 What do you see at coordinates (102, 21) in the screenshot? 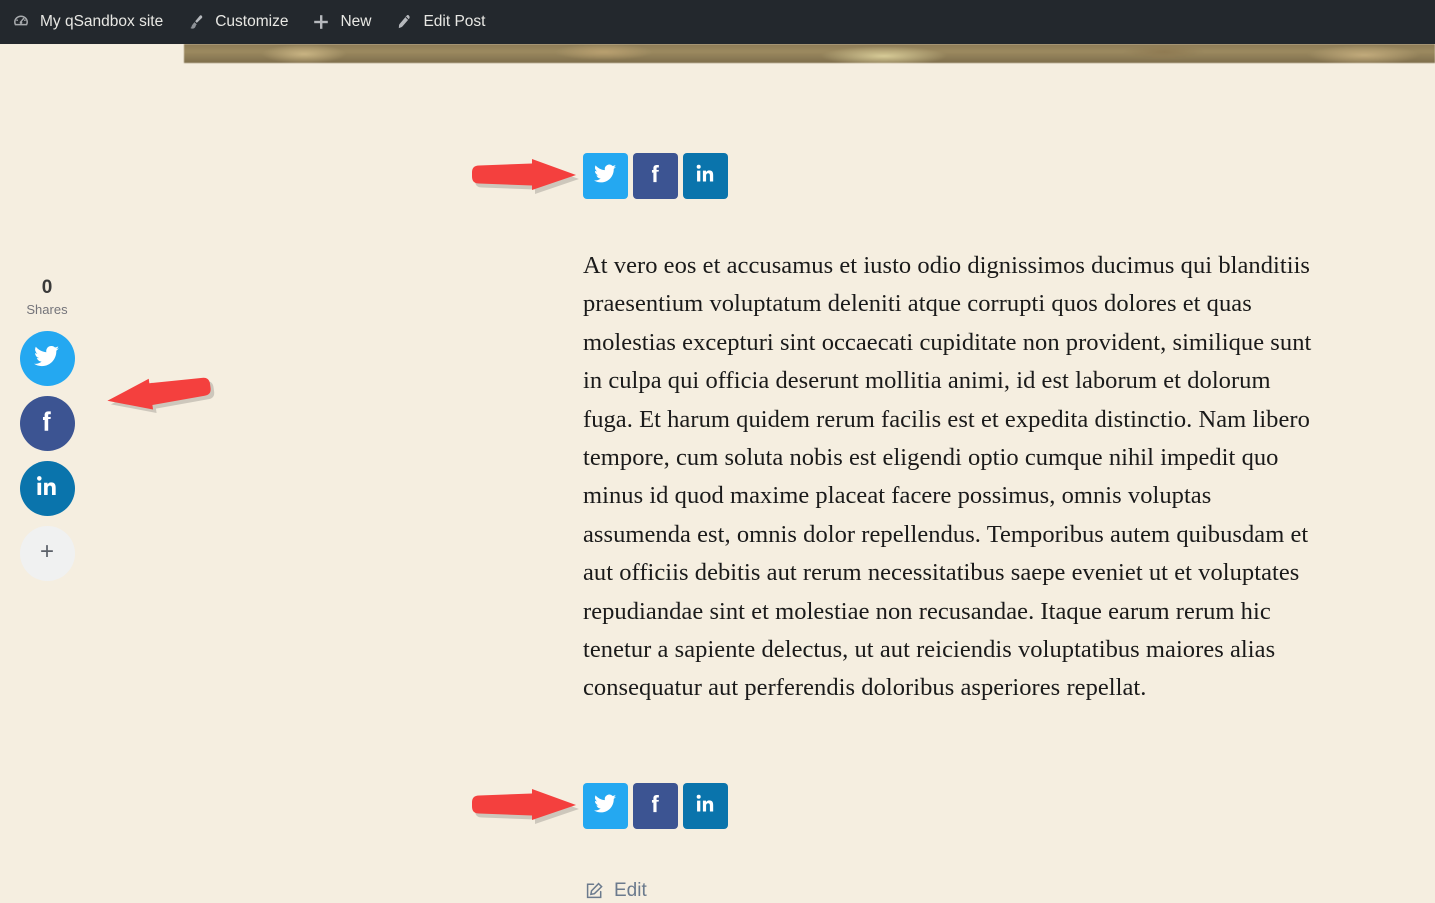
I see `admin-bar-label-site-name: My qSandbox site` at bounding box center [102, 21].